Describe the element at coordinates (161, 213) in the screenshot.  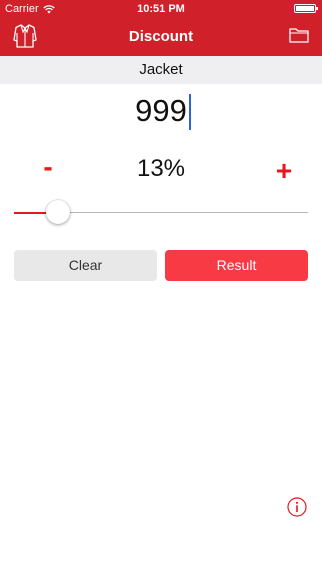
I see `discount-slider` at that location.